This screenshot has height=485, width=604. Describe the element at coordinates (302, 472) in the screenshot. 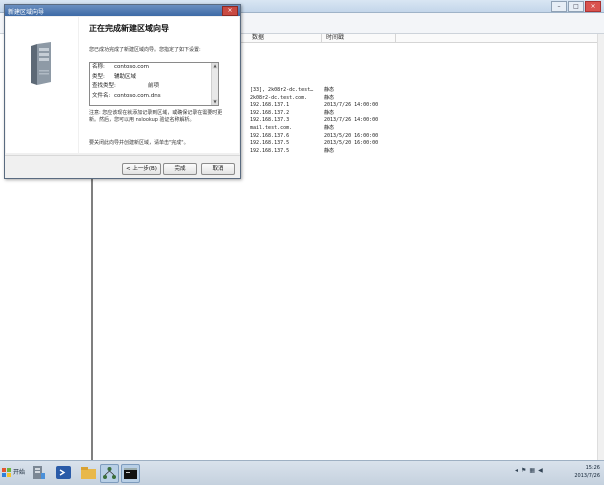

I see `taskbar: 开始 ◂ ⚑ ▦ ◀ 15:26 2013/7/26` at that location.